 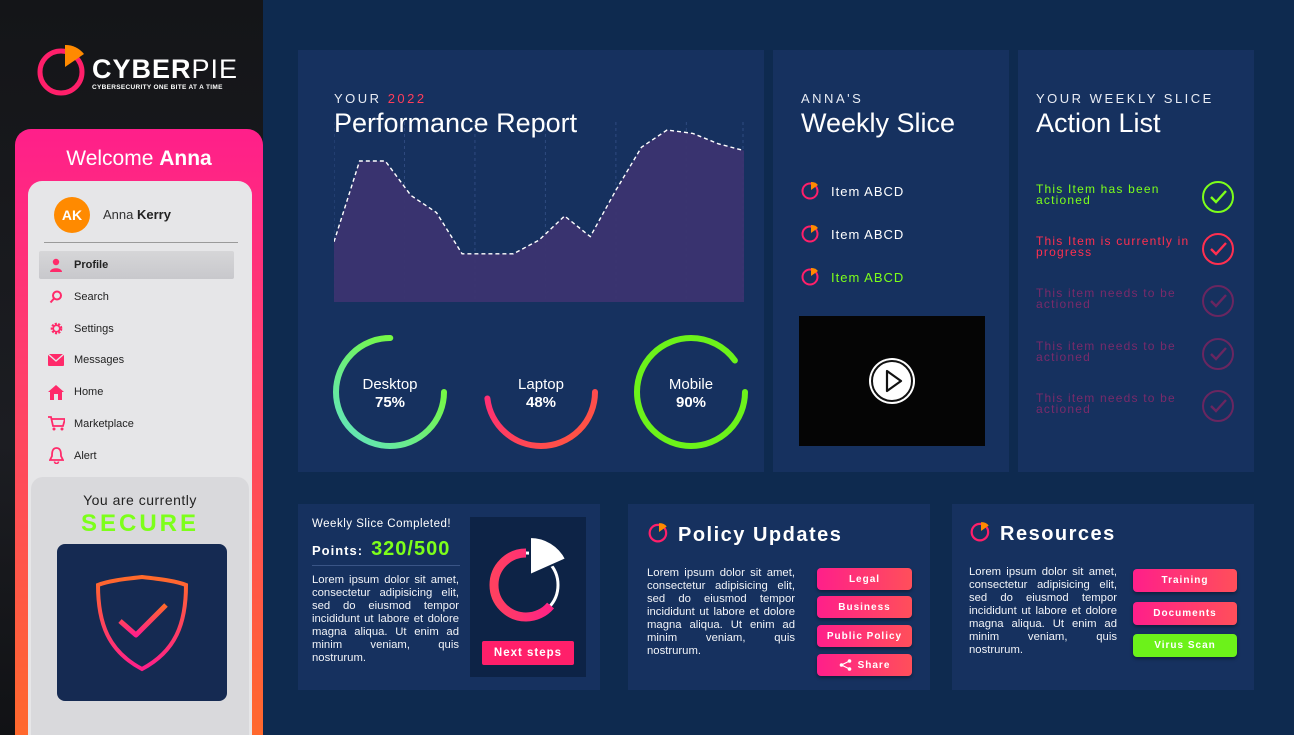 I want to click on virus-scan-button: Virus Scan, so click(x=1185, y=645).